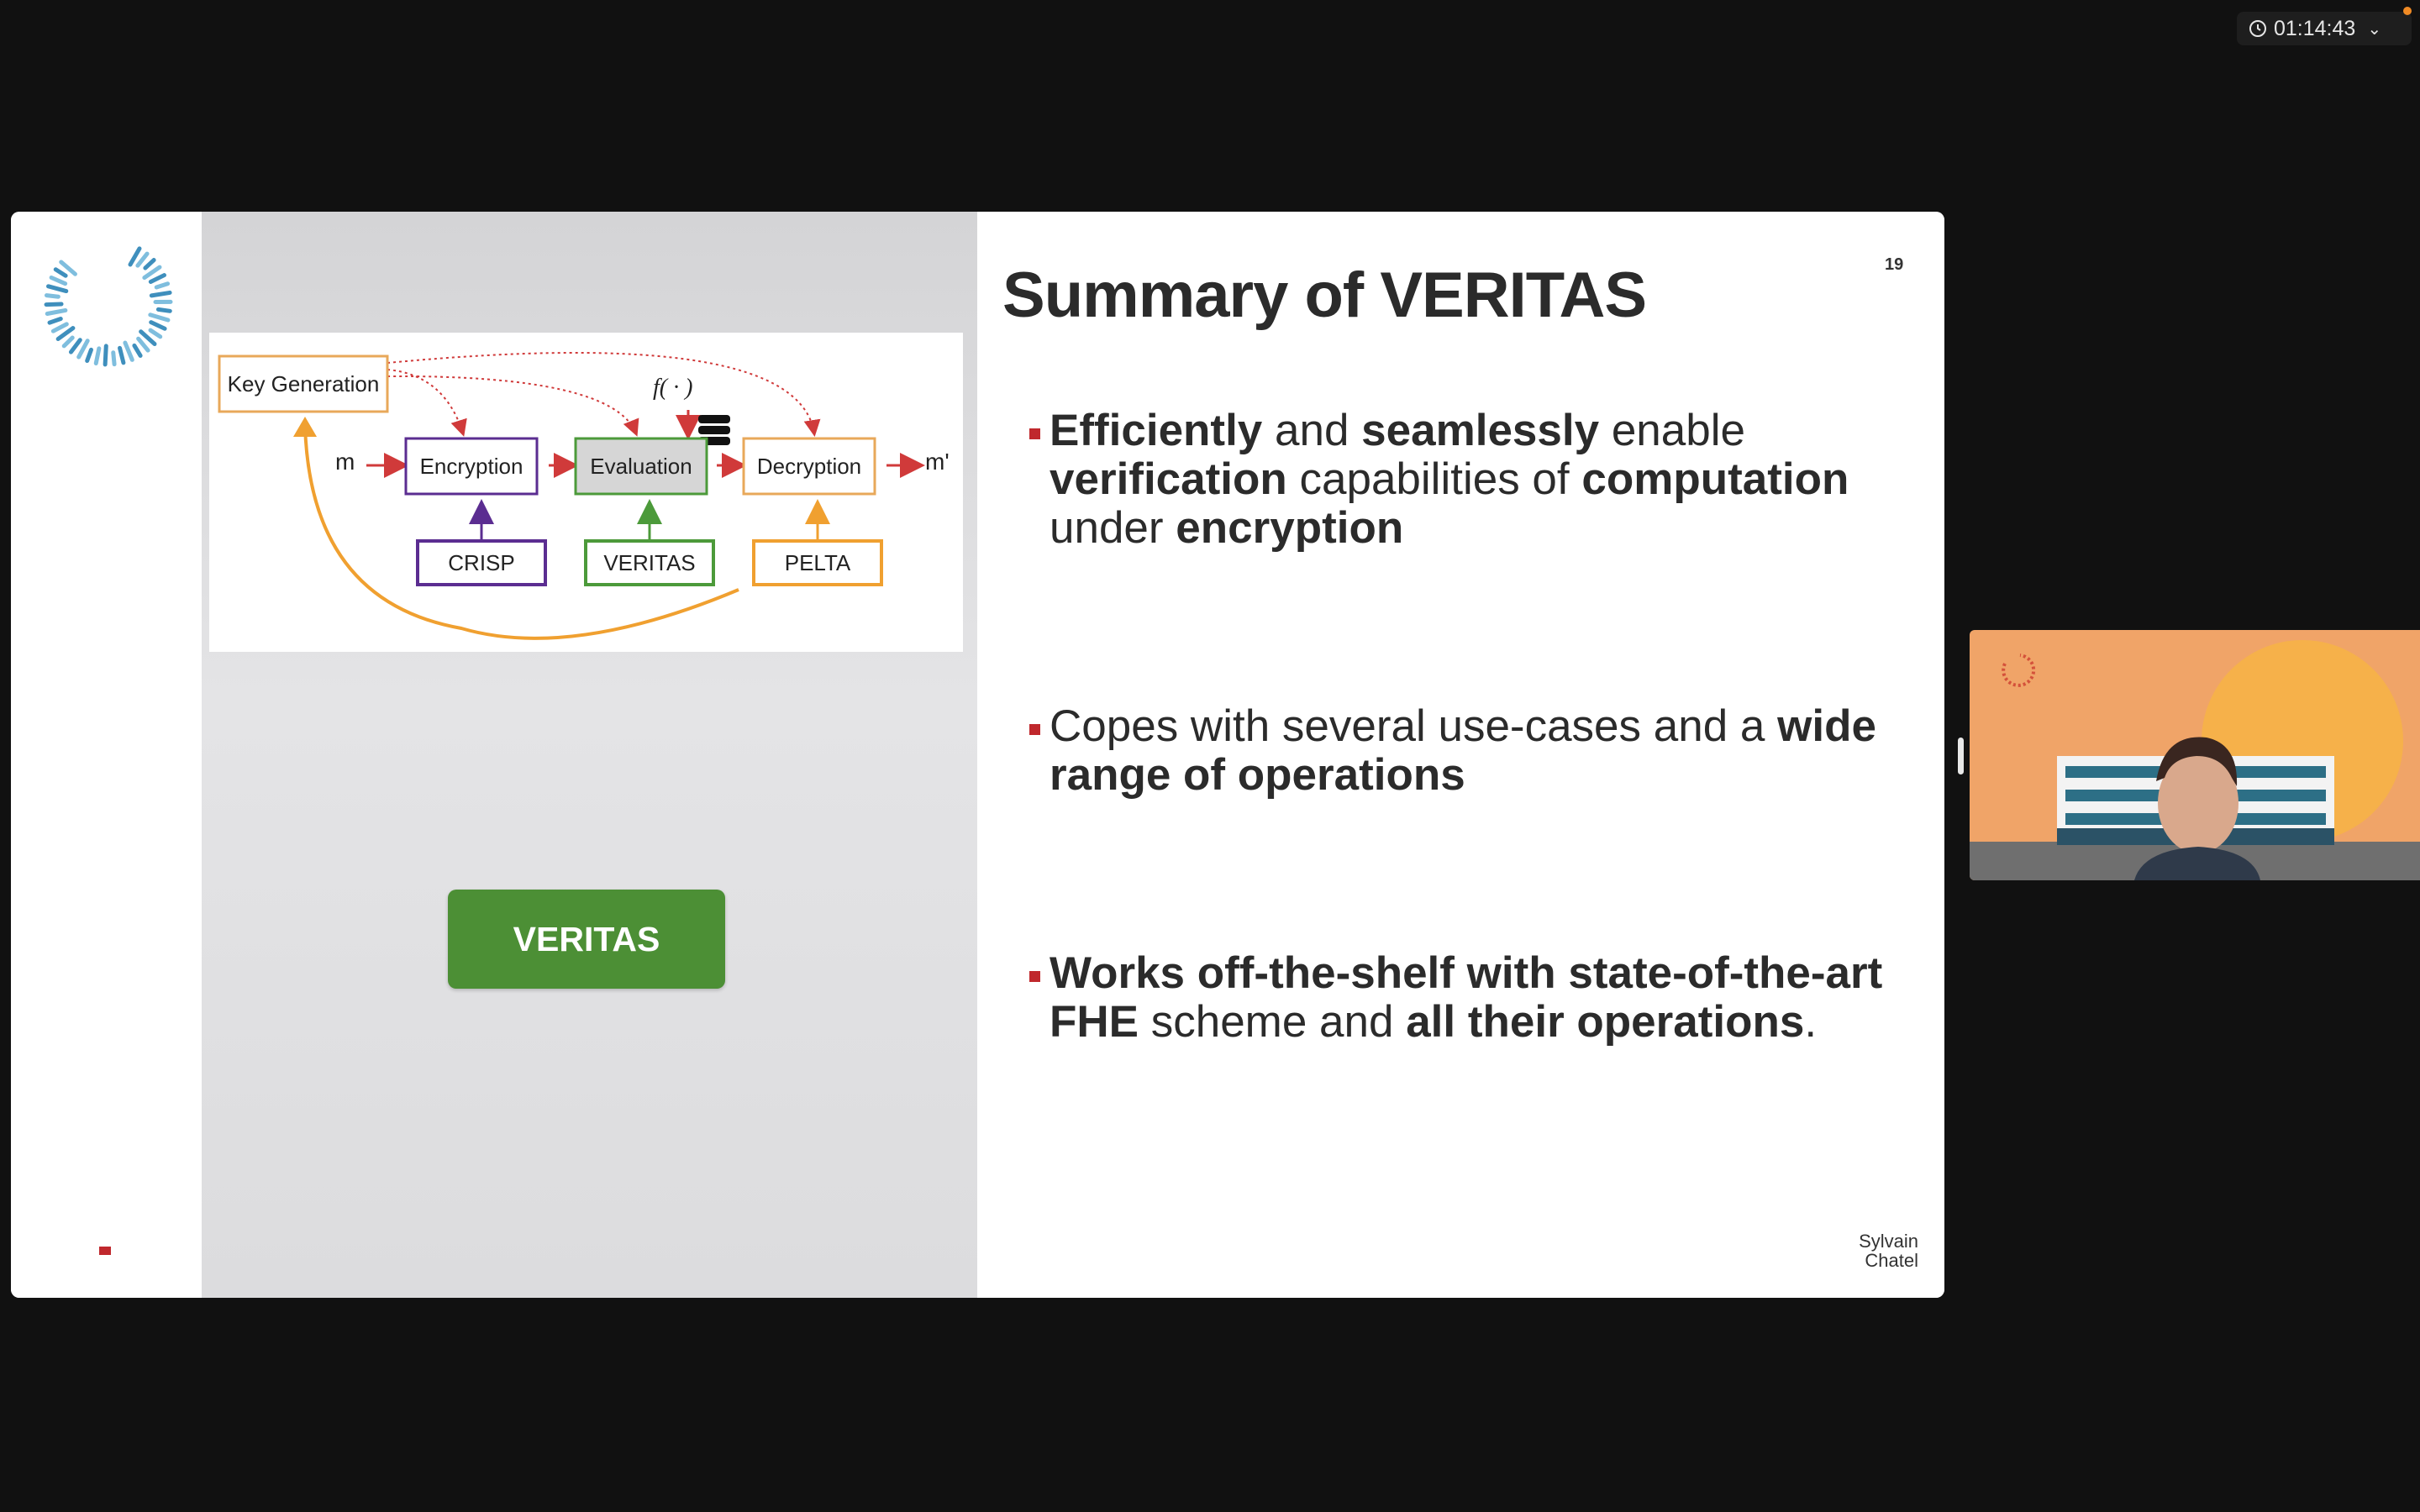 Image resolution: width=2420 pixels, height=1512 pixels. Describe the element at coordinates (2195, 755) in the screenshot. I see `speaker-video` at that location.